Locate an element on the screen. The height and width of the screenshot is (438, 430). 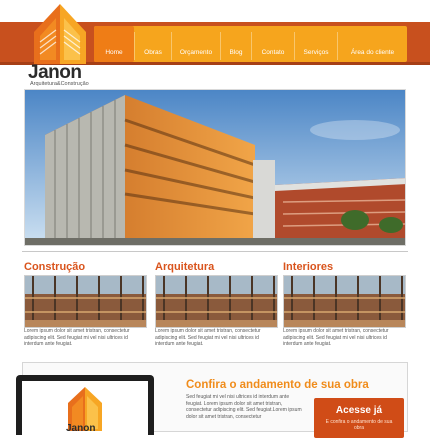
logo-tagline: Arquitetura&Construção is located at coordinates (59, 84).